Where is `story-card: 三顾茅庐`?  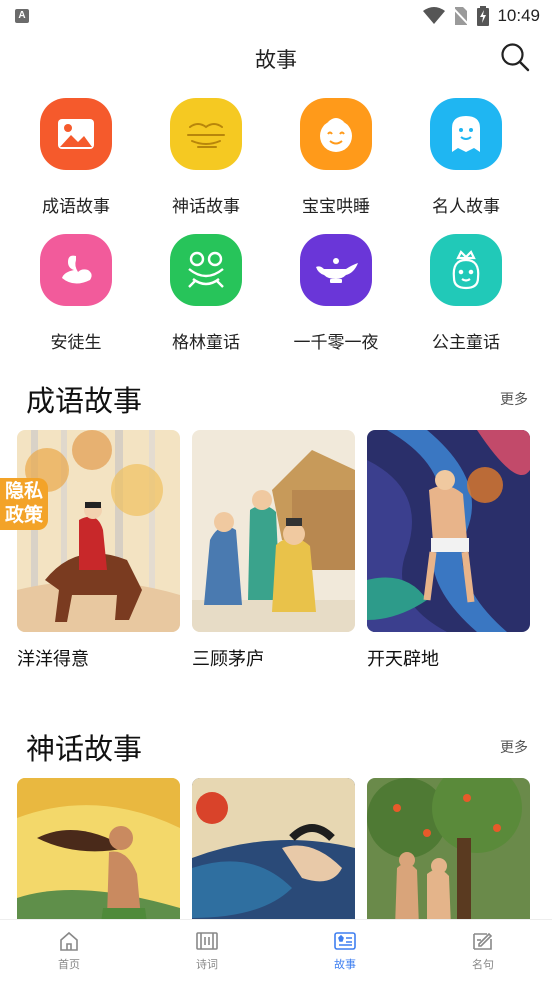 story-card: 三顾茅庐 is located at coordinates (273, 550).